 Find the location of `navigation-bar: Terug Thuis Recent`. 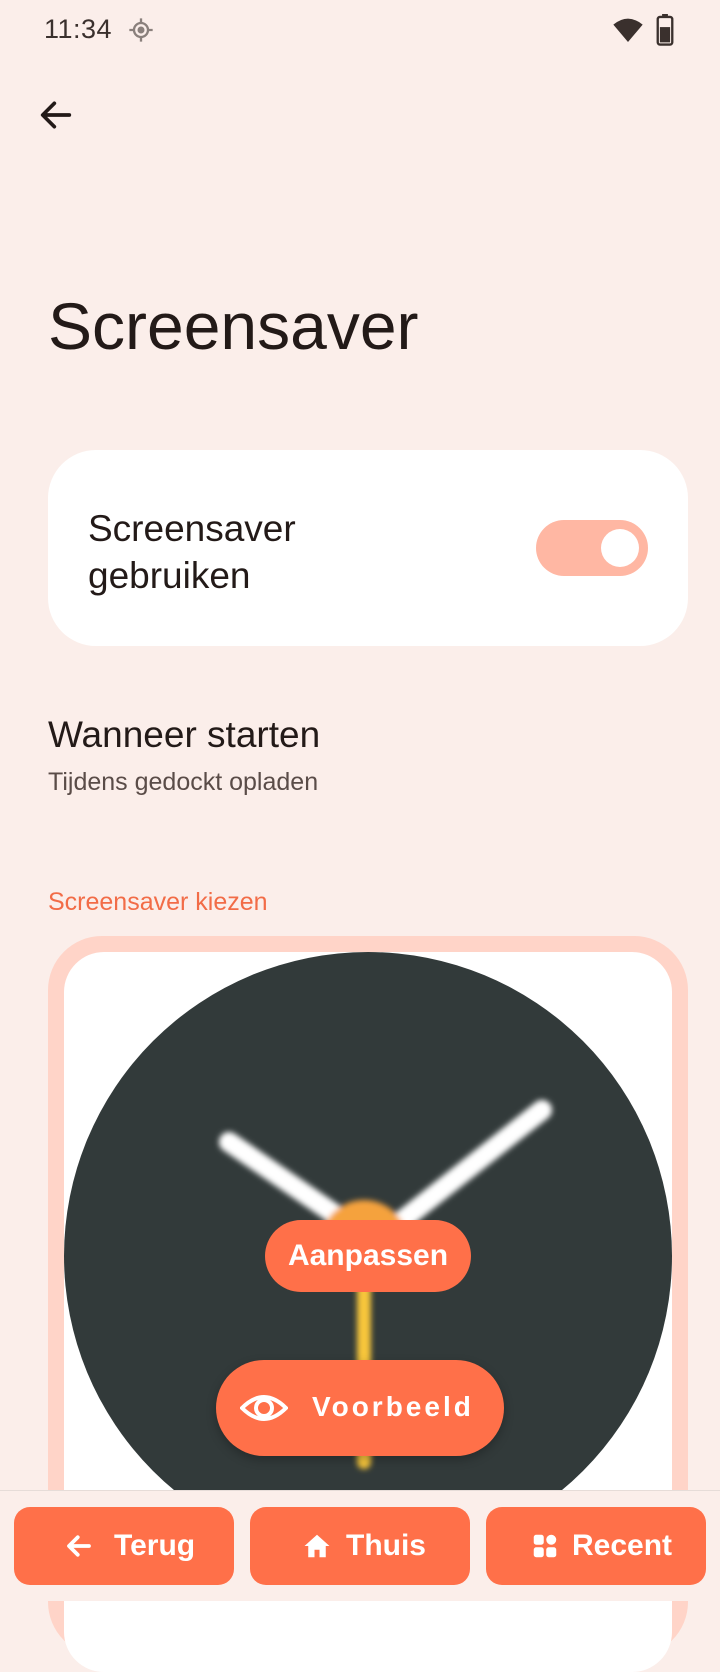

navigation-bar: Terug Thuis Recent is located at coordinates (360, 1545).